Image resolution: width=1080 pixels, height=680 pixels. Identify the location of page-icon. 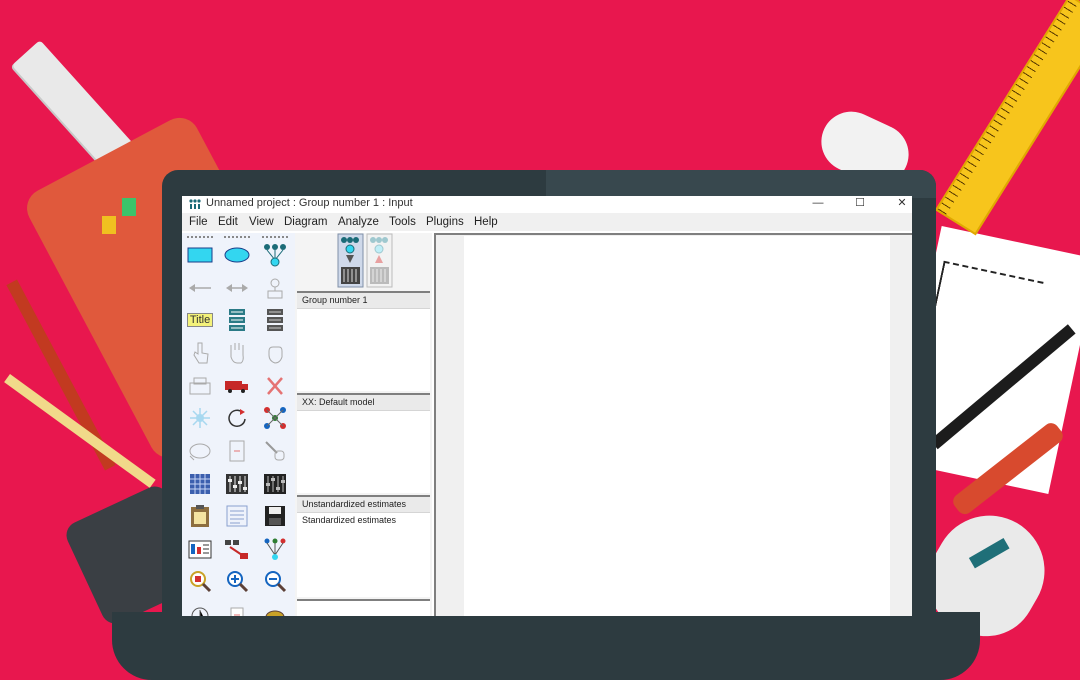
(237, 611).